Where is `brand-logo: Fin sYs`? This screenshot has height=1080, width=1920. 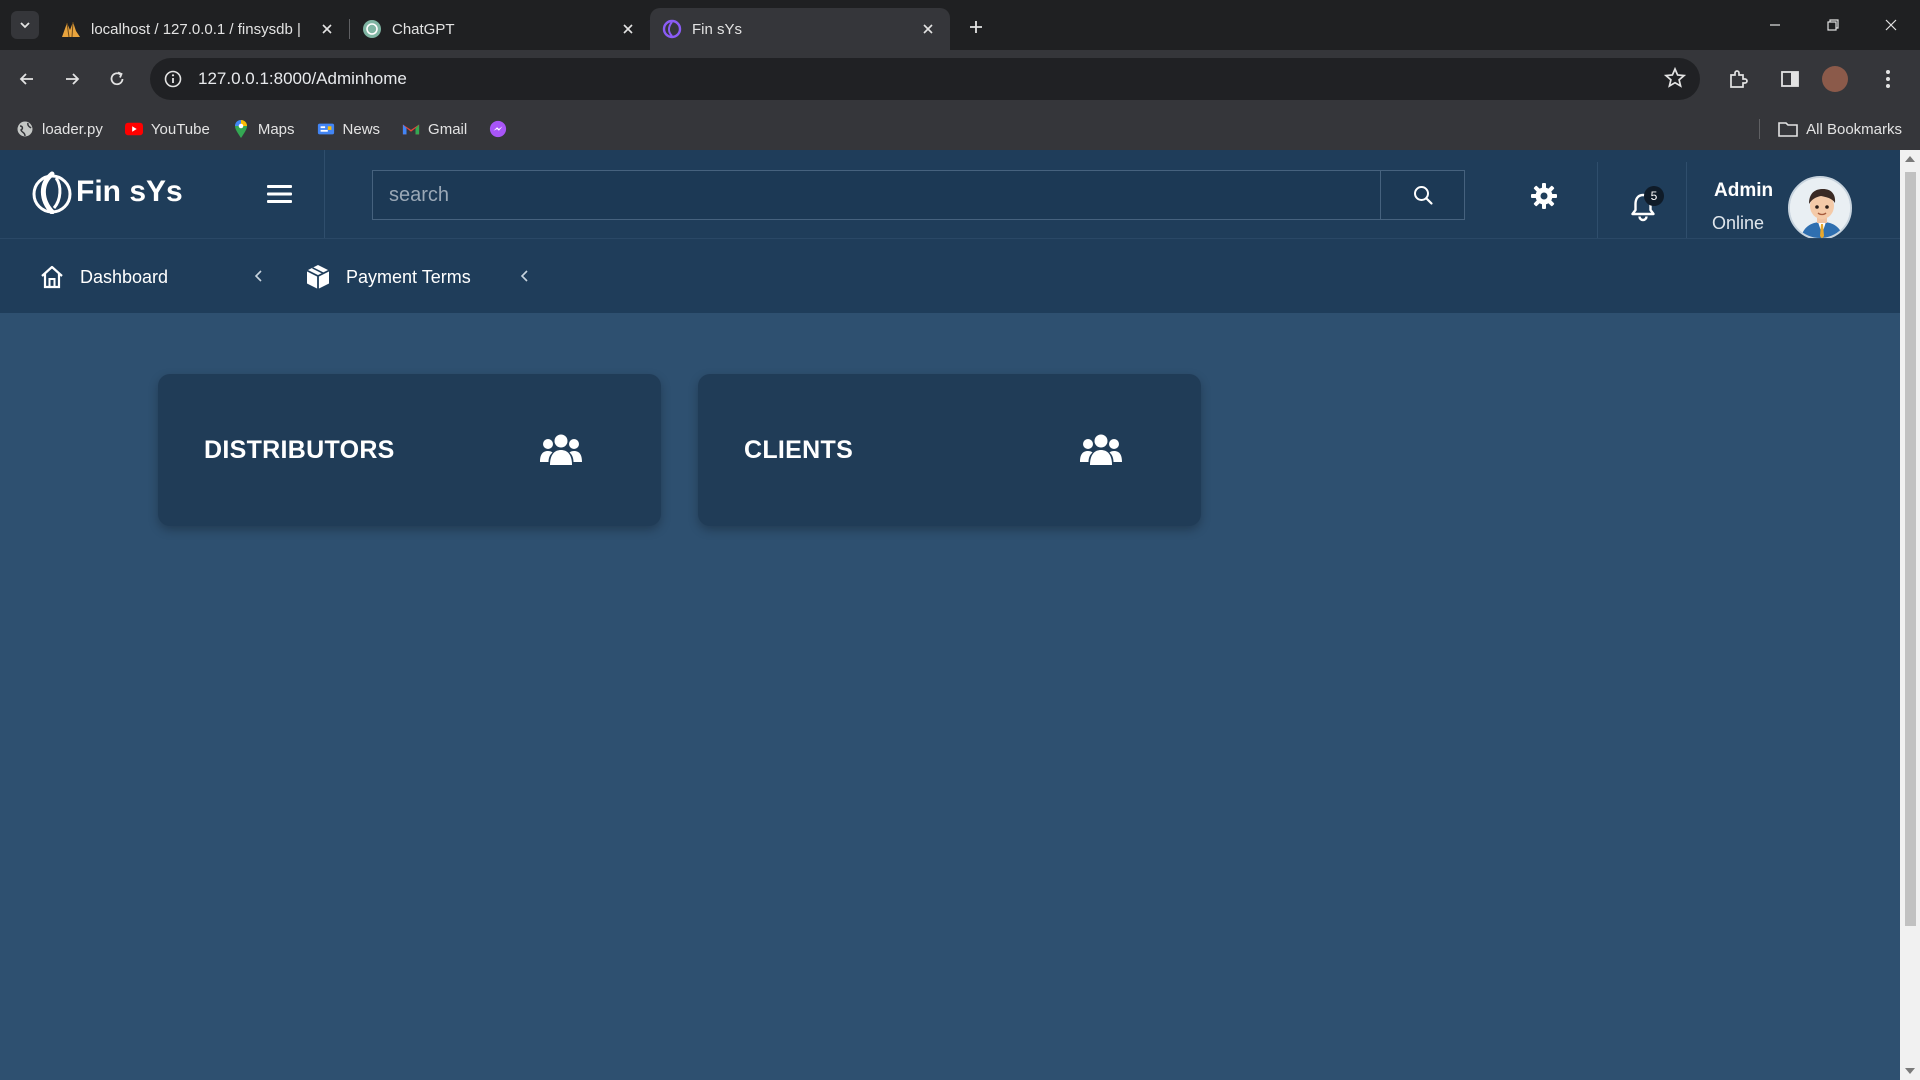
brand-logo: Fin sYs is located at coordinates (106, 192).